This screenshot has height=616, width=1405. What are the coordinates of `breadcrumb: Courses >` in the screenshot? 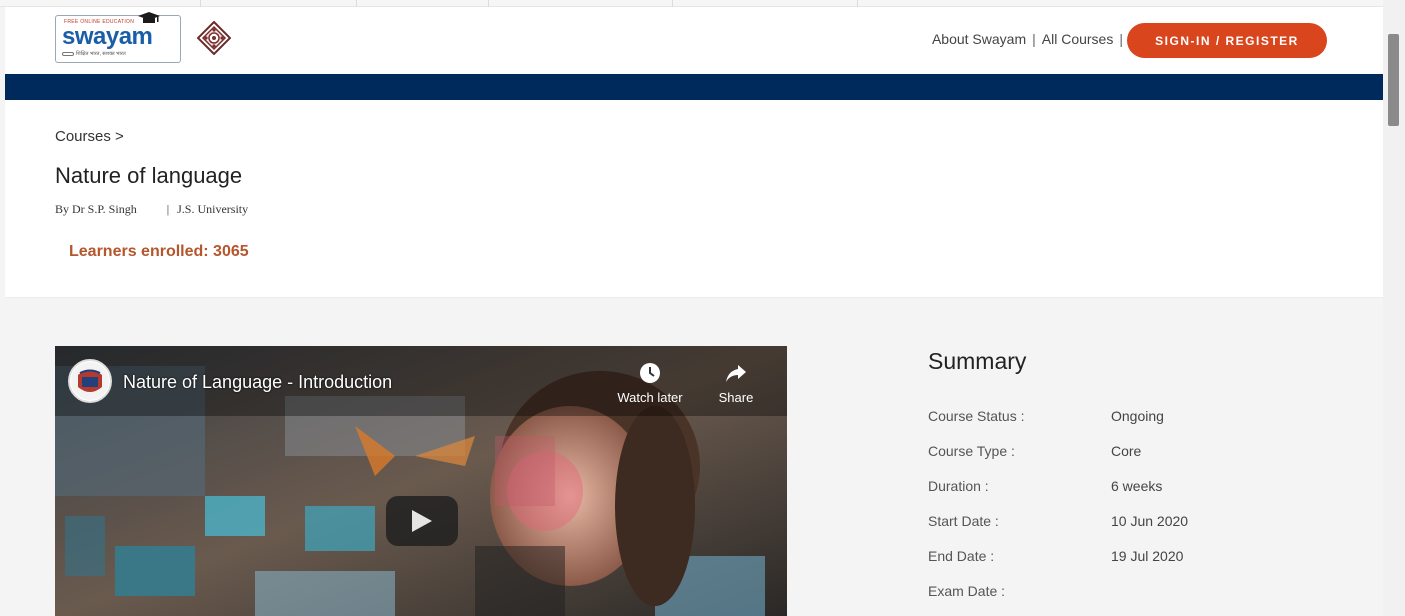 It's located at (89, 136).